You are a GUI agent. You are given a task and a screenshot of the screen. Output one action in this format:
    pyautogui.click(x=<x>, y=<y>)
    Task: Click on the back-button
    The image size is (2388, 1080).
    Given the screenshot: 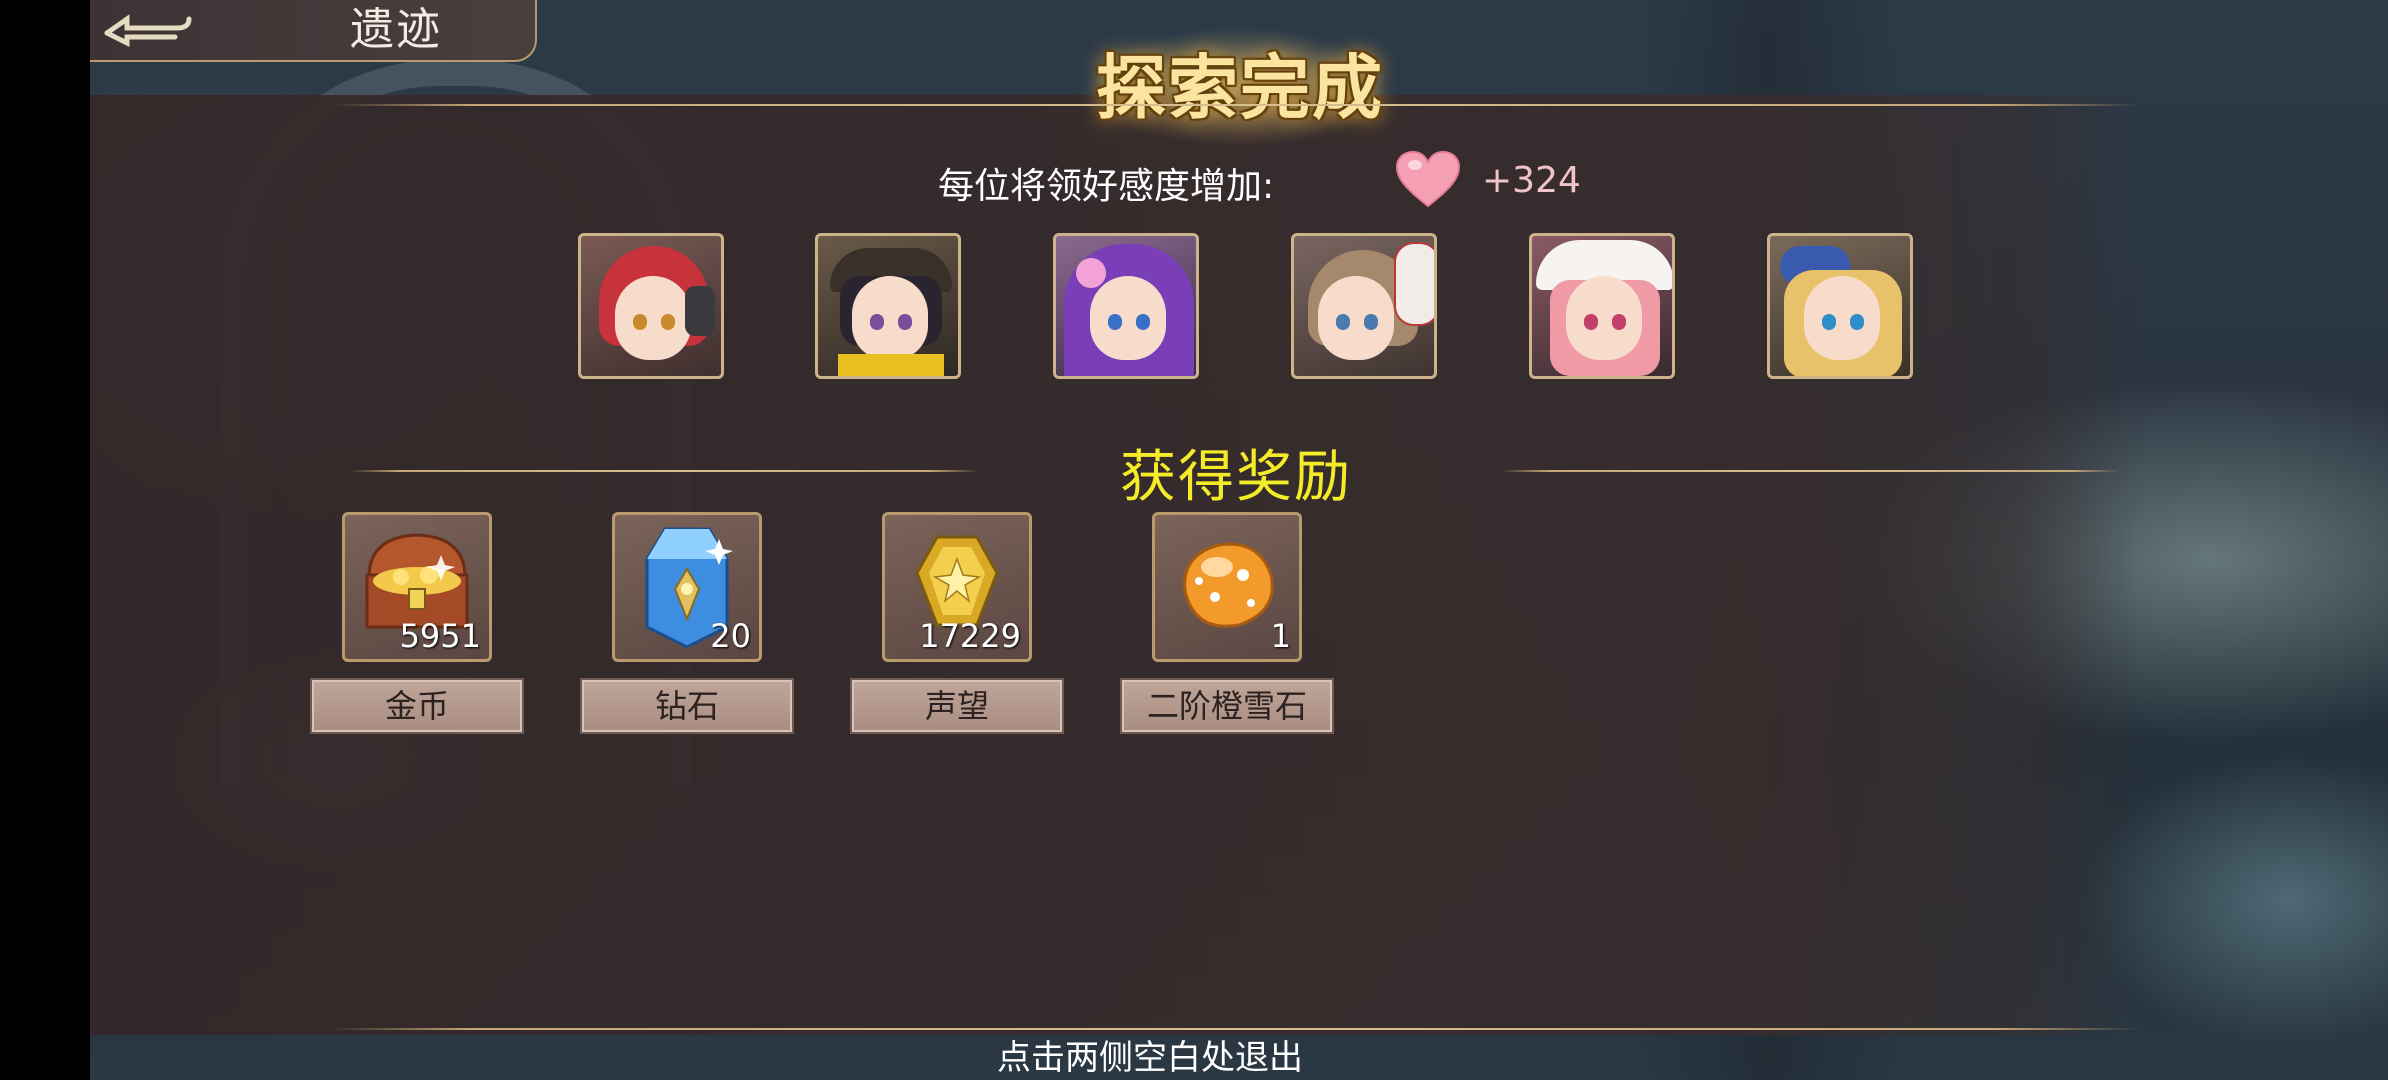 What is the action you would take?
    pyautogui.click(x=147, y=30)
    